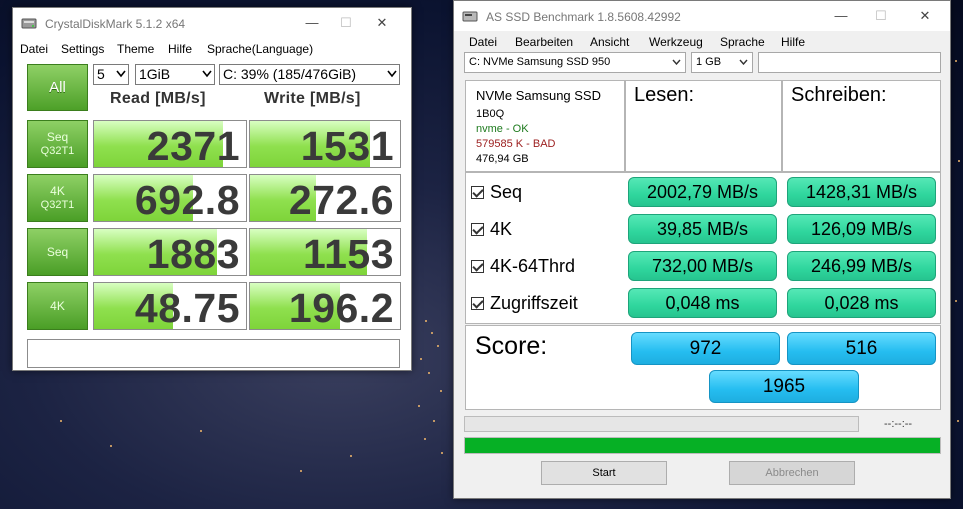 Image resolution: width=963 pixels, height=509 pixels. Describe the element at coordinates (187, 199) in the screenshot. I see `read-result-value: 692.8` at that location.